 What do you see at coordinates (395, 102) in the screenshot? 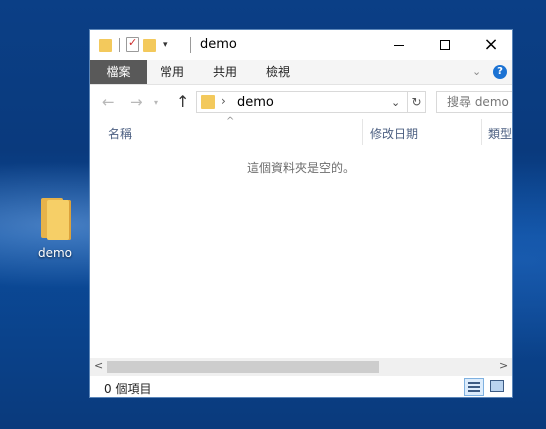
I see `address-dropdown-chevron-icon: ⌄` at bounding box center [395, 102].